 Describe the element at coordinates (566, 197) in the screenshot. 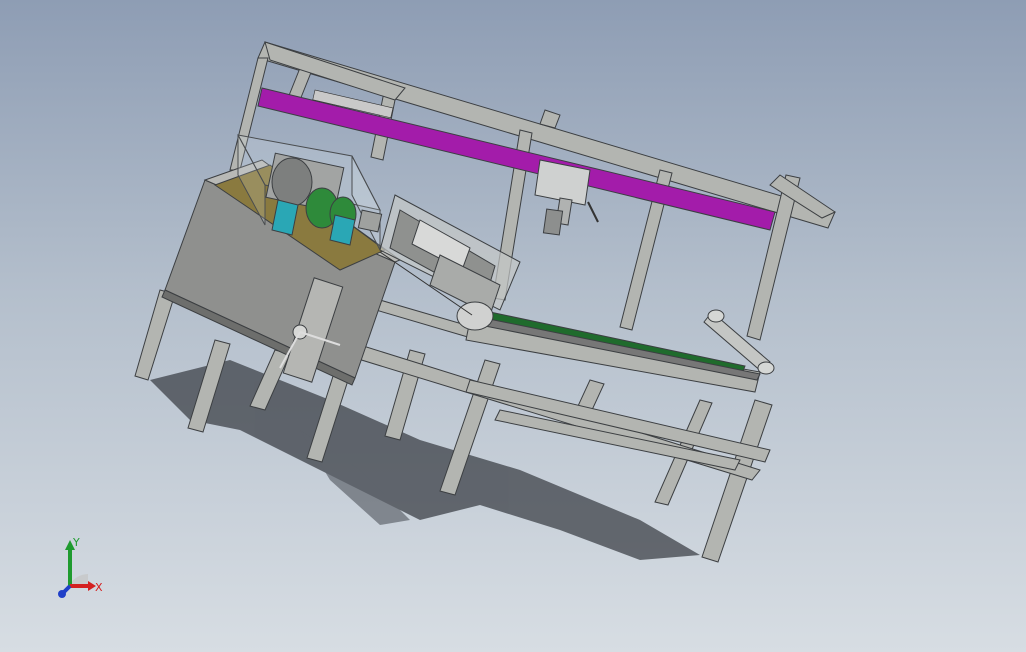

I see `drill-head` at that location.